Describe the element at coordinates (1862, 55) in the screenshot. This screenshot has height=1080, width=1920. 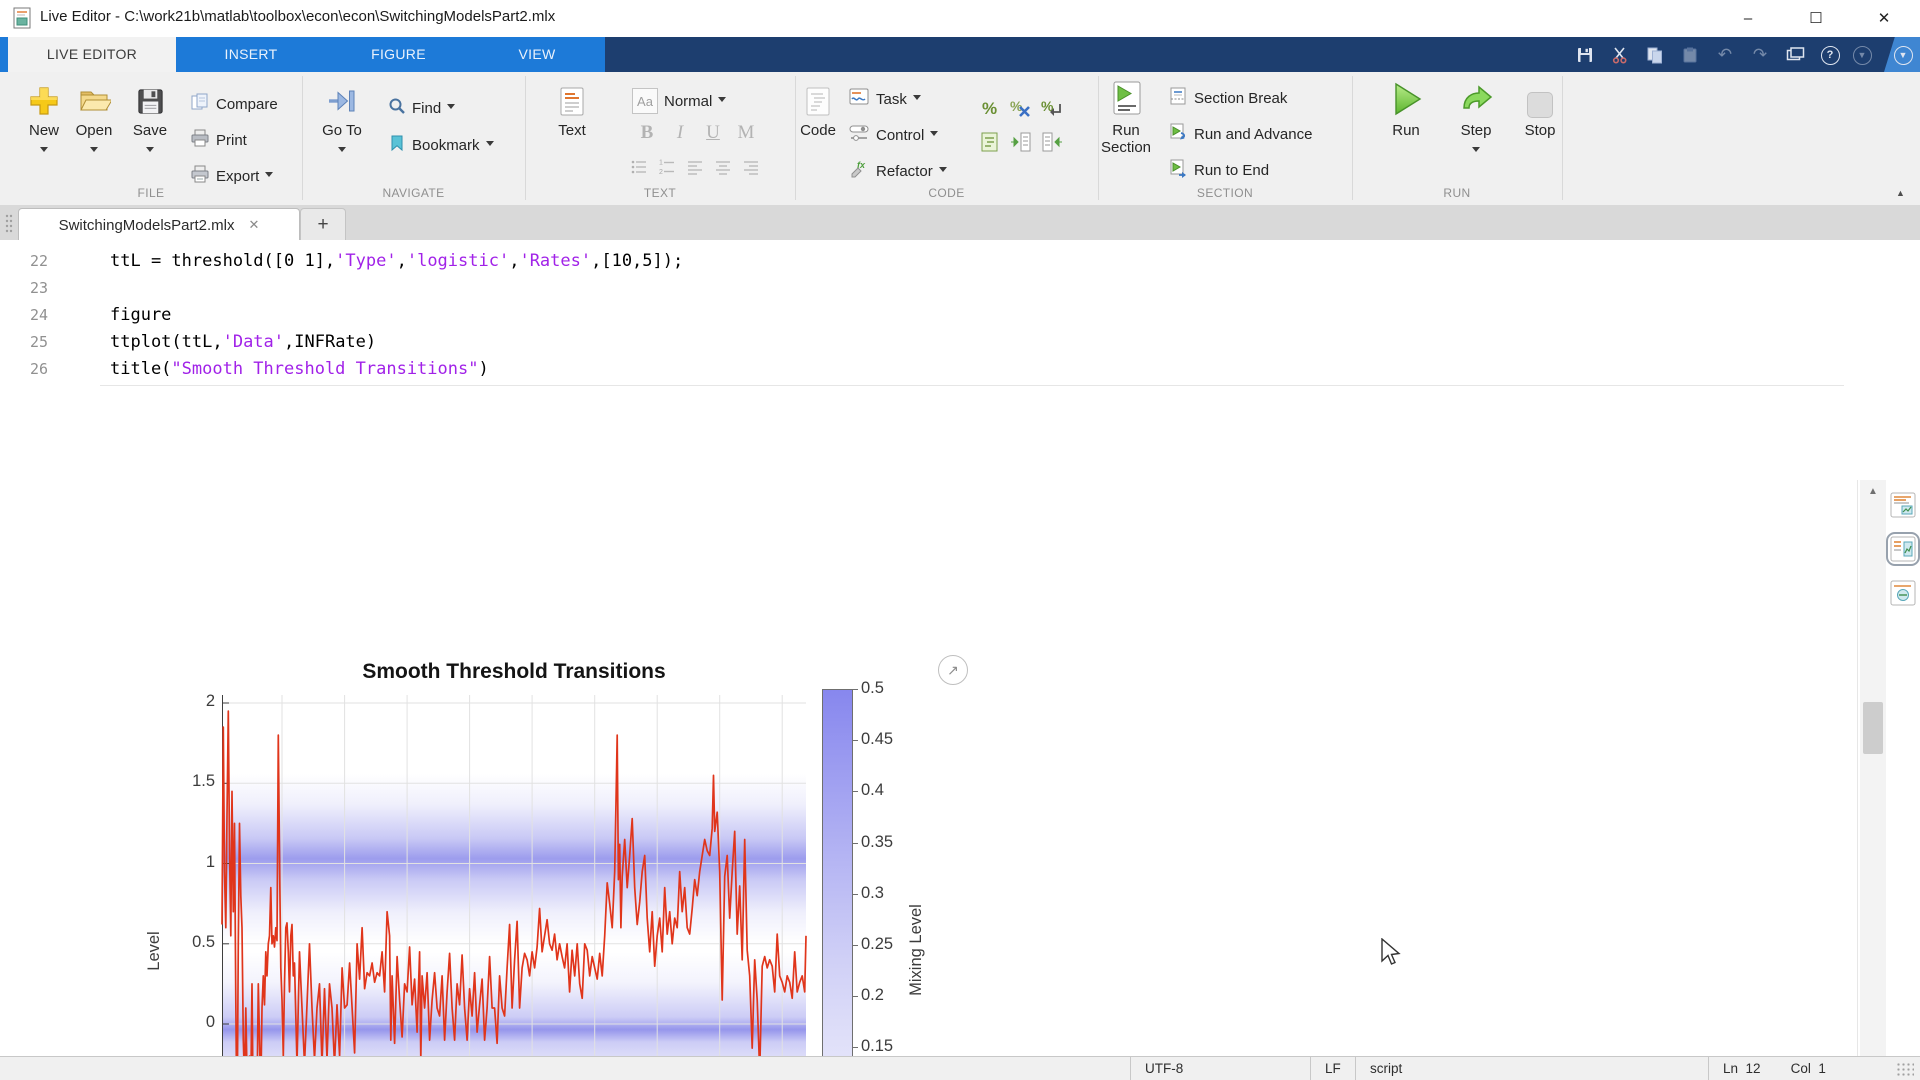
I see `qa-more-options-icon: ▼` at that location.